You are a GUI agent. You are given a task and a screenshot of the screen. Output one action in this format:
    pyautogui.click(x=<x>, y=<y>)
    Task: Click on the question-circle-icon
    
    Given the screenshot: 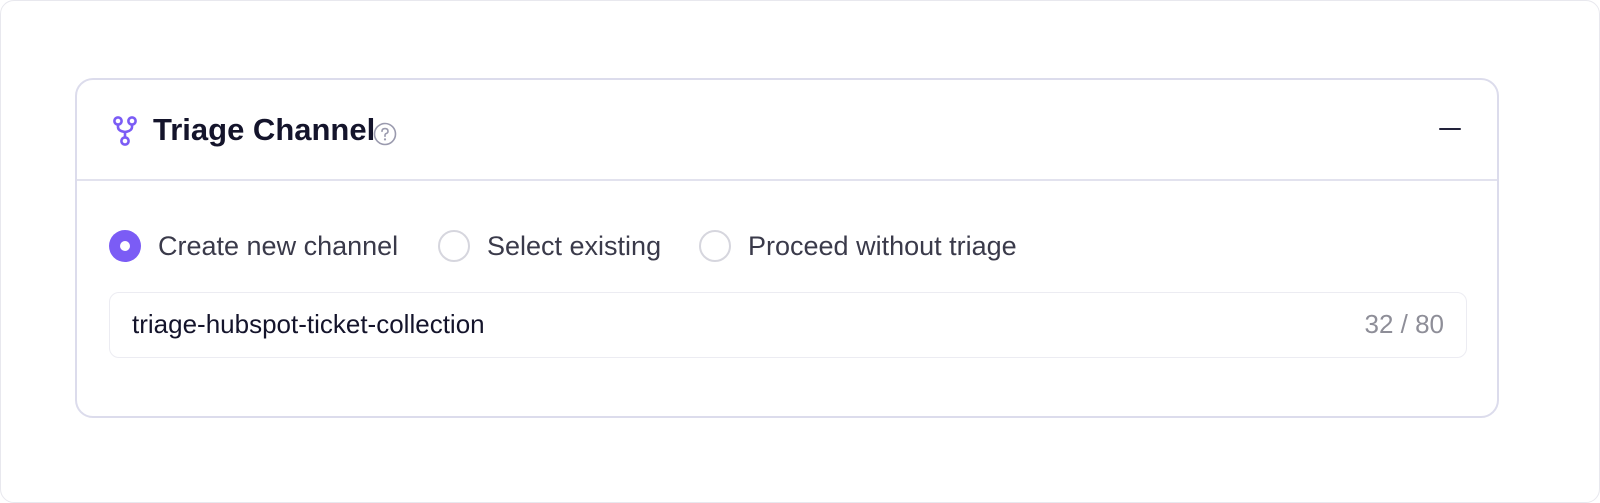 What is the action you would take?
    pyautogui.click(x=385, y=134)
    